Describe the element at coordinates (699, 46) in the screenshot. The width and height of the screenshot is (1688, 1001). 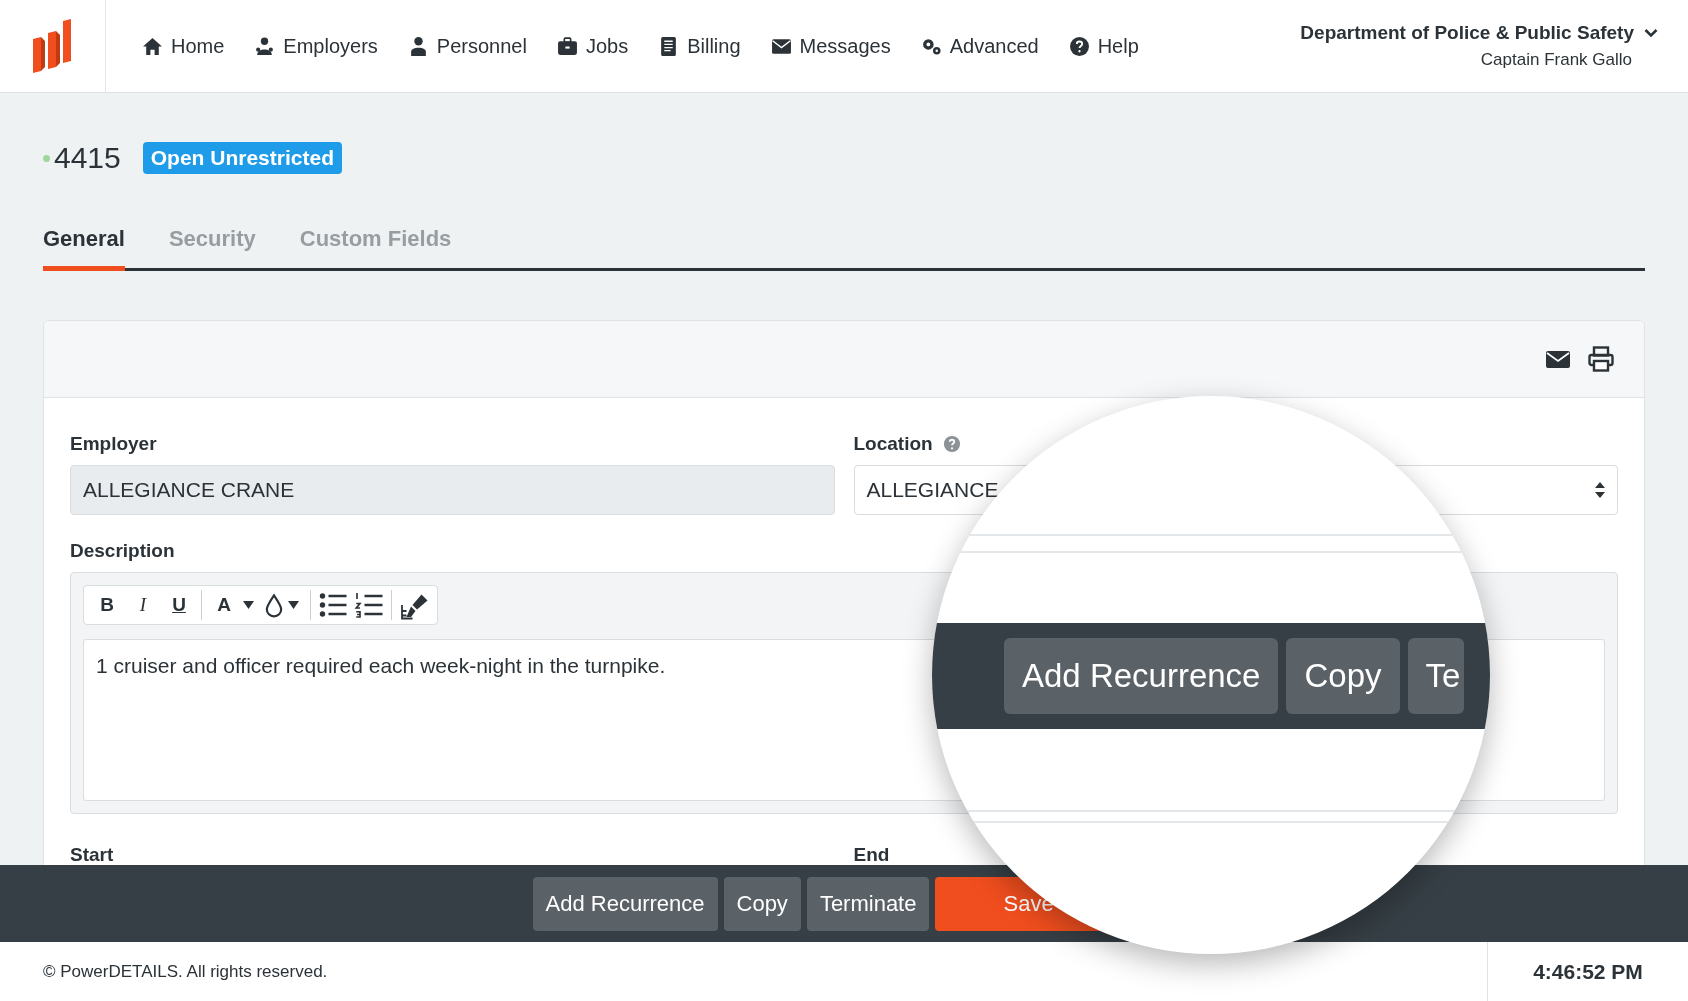
I see `nav-link: Billing` at that location.